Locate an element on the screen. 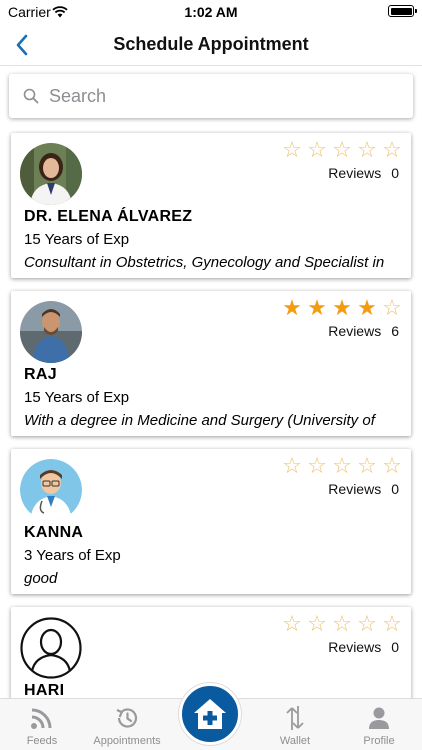 Image resolution: width=422 pixels, height=750 pixels. reviews-count: 6 is located at coordinates (395, 331).